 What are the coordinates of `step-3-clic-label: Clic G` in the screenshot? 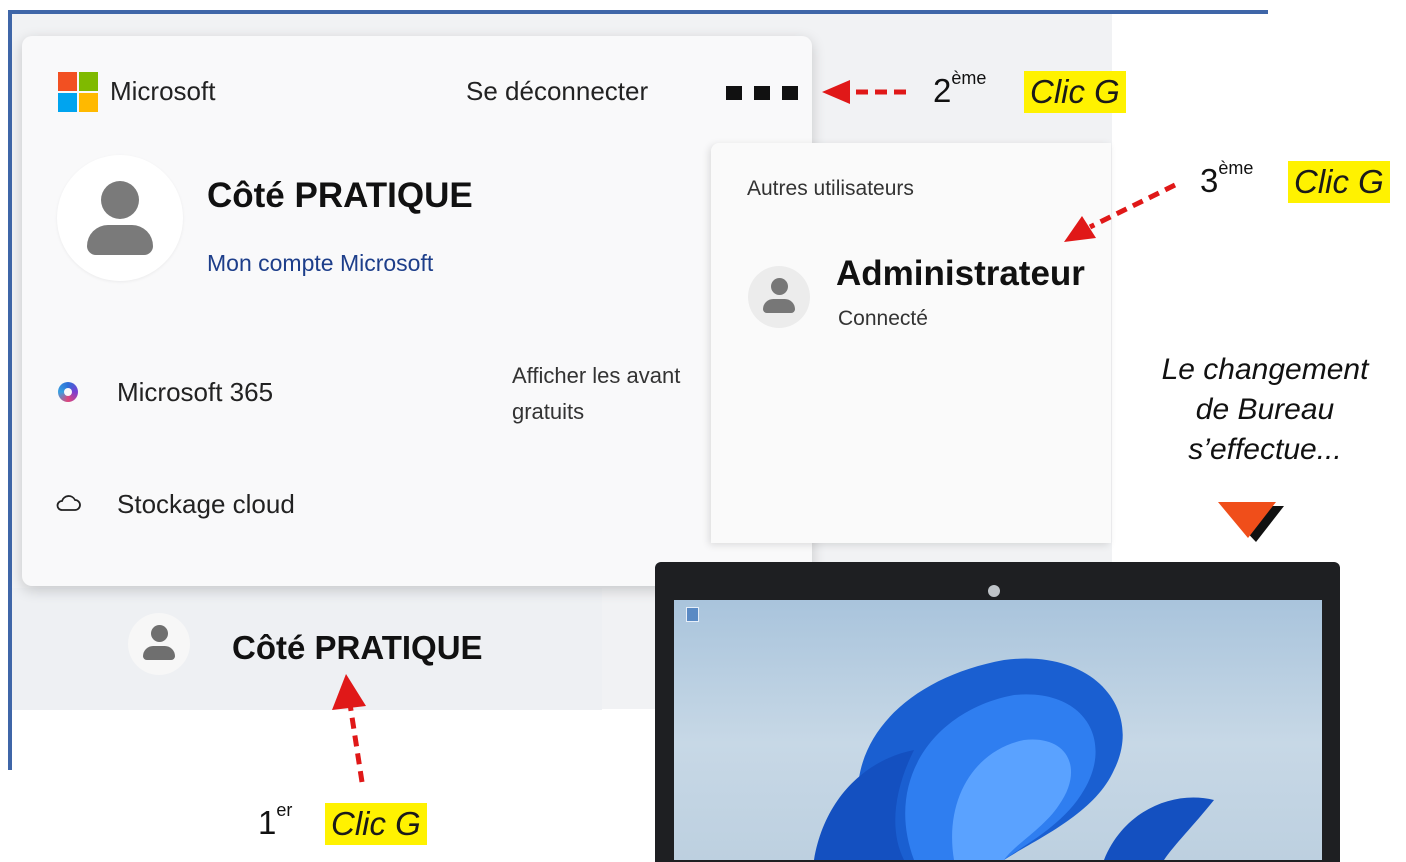 It's located at (1339, 182).